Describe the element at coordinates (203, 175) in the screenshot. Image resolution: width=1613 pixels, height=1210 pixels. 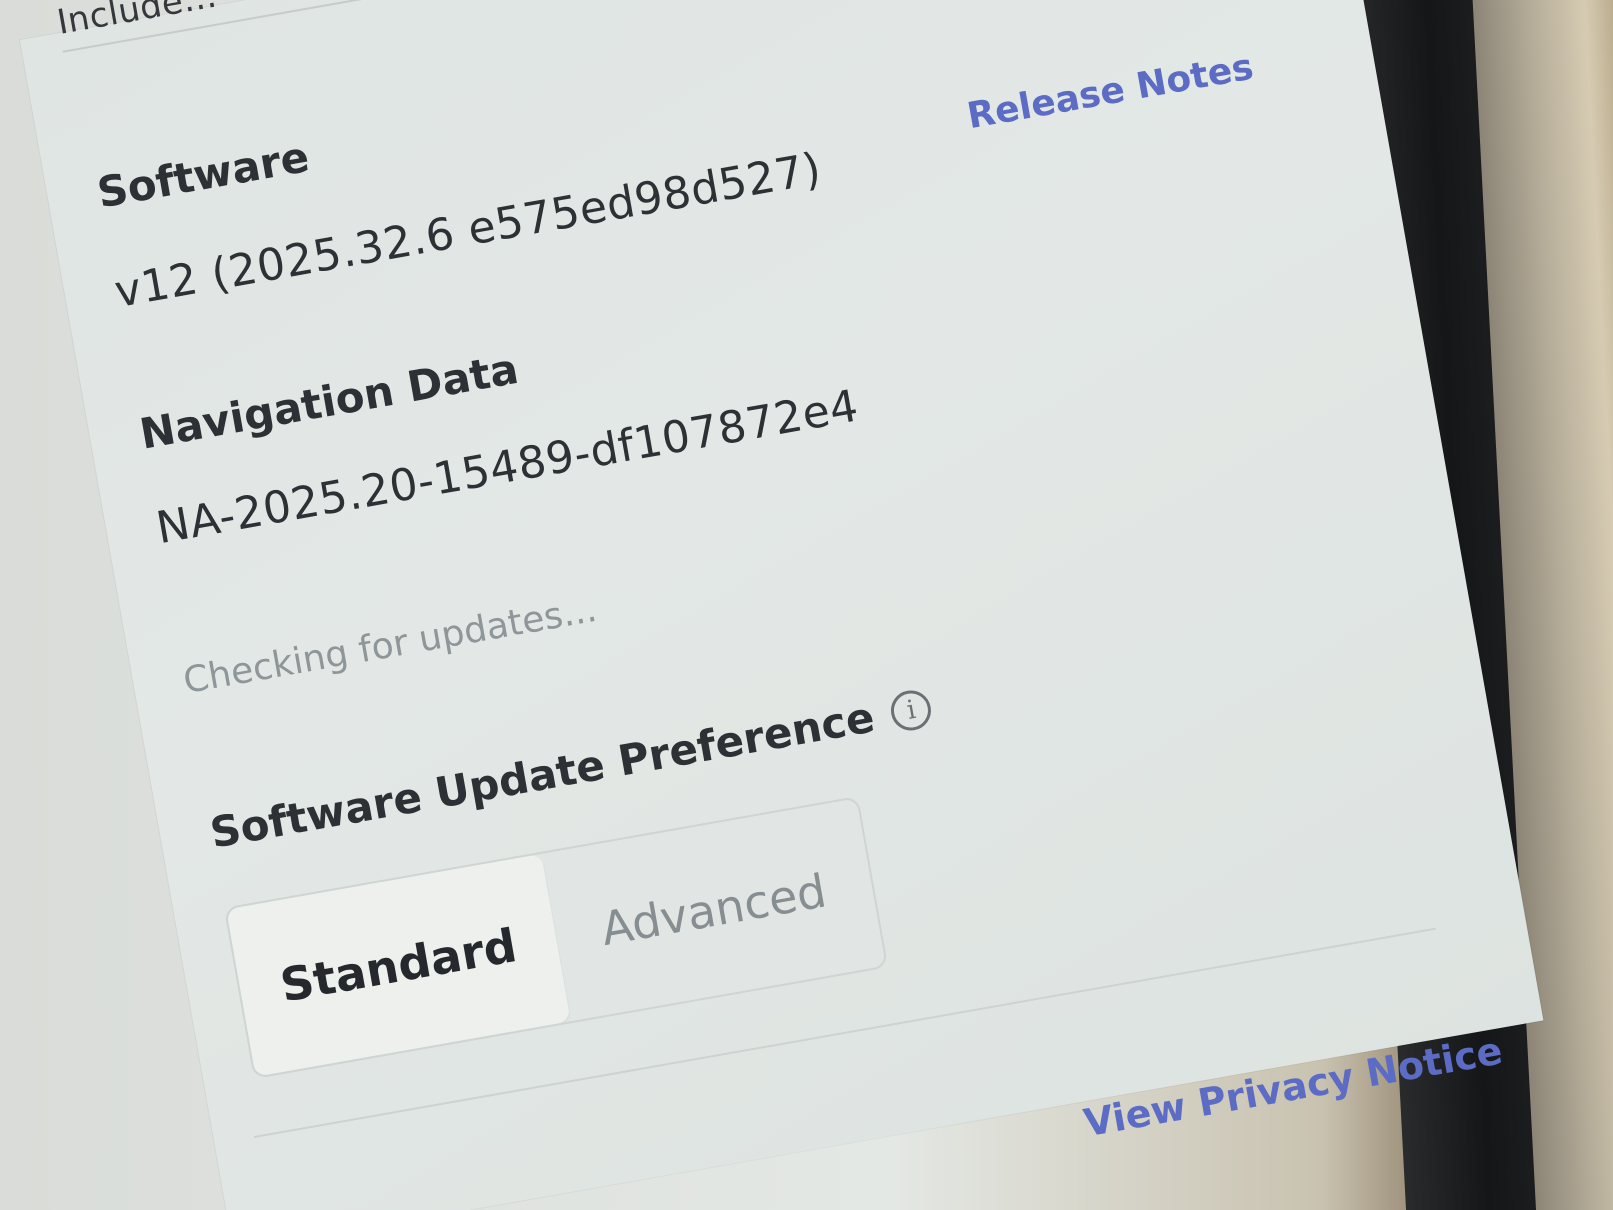
I see `software-label: Software` at that location.